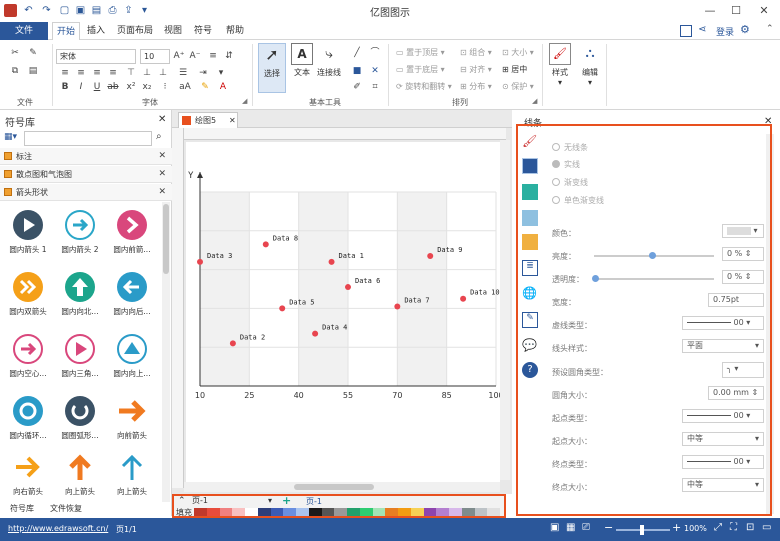  What do you see at coordinates (195, 56) in the screenshot?
I see `shrink-font-icon: A⁻` at bounding box center [195, 56].